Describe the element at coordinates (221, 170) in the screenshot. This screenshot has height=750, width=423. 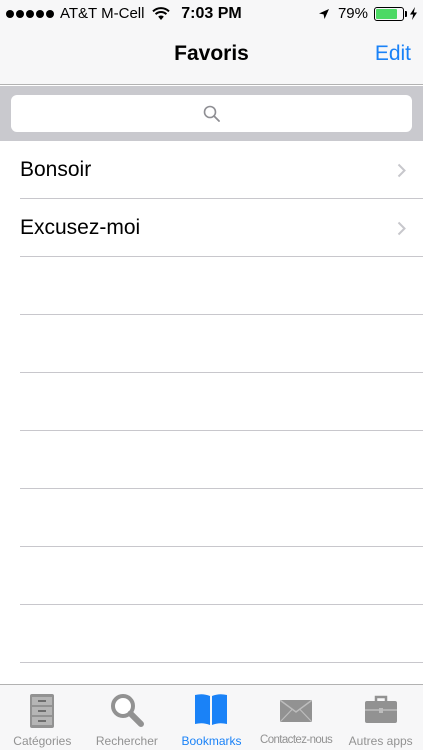
I see `list-item-bonsoir: Bonsoir` at that location.